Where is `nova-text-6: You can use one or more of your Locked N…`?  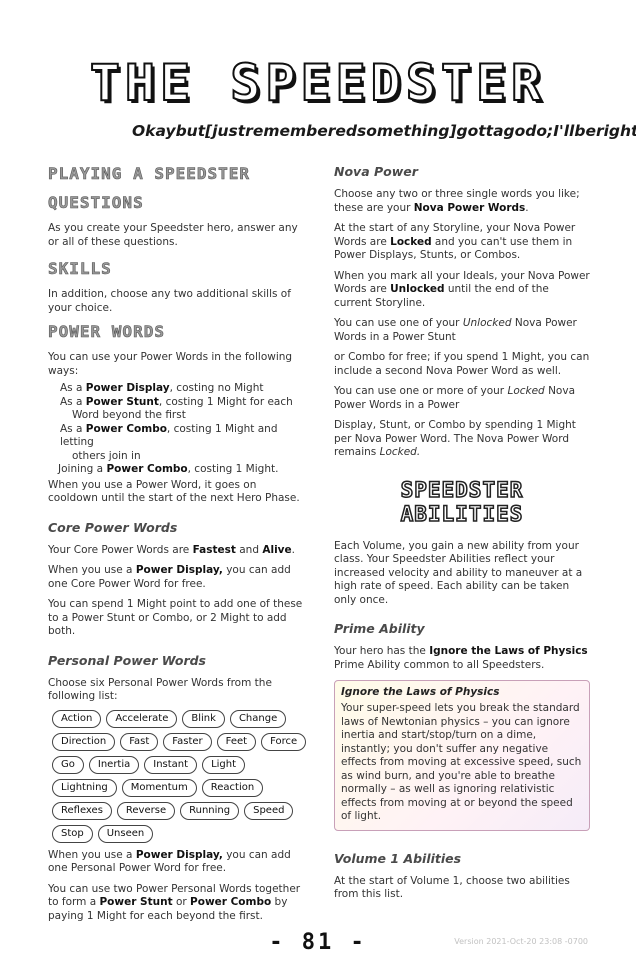 nova-text-6: You can use one or more of your Locked N… is located at coordinates (454, 398).